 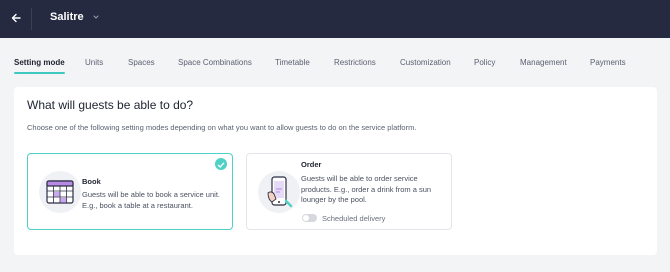 I want to click on tab-units: Units, so click(x=94, y=62).